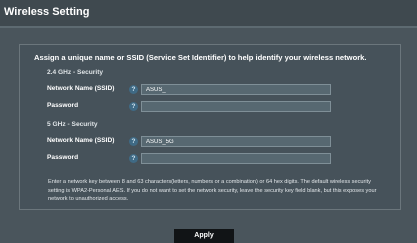 This screenshot has width=417, height=243. What do you see at coordinates (75, 72) in the screenshot?
I see `section-label-2-4ghz: 2.4 GHz - Security` at bounding box center [75, 72].